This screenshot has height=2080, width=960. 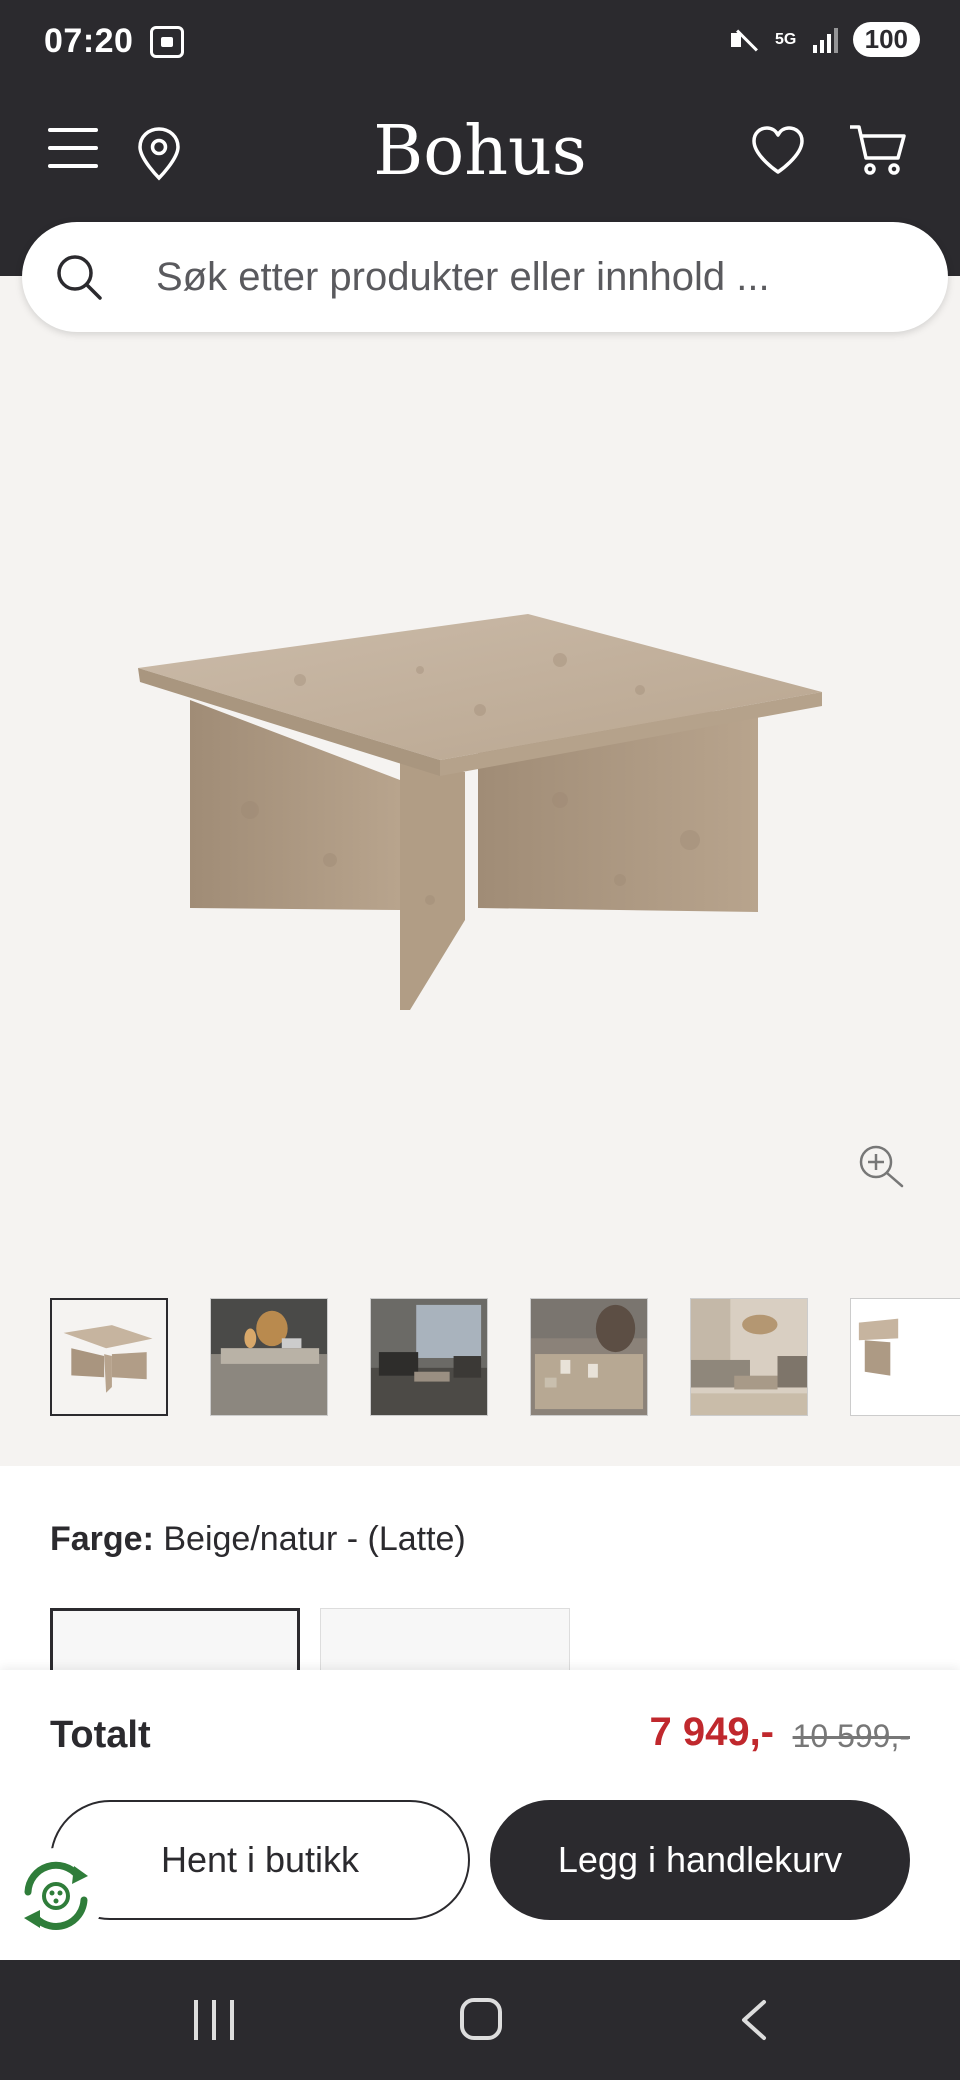 What do you see at coordinates (260, 1860) in the screenshot?
I see `pickup-in-store-button: Hent i butikk` at bounding box center [260, 1860].